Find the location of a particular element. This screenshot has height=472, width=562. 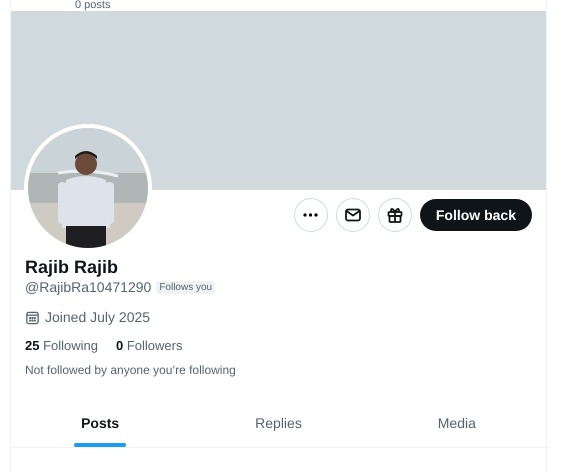

follow-count-link: 25 Following is located at coordinates (61, 345).